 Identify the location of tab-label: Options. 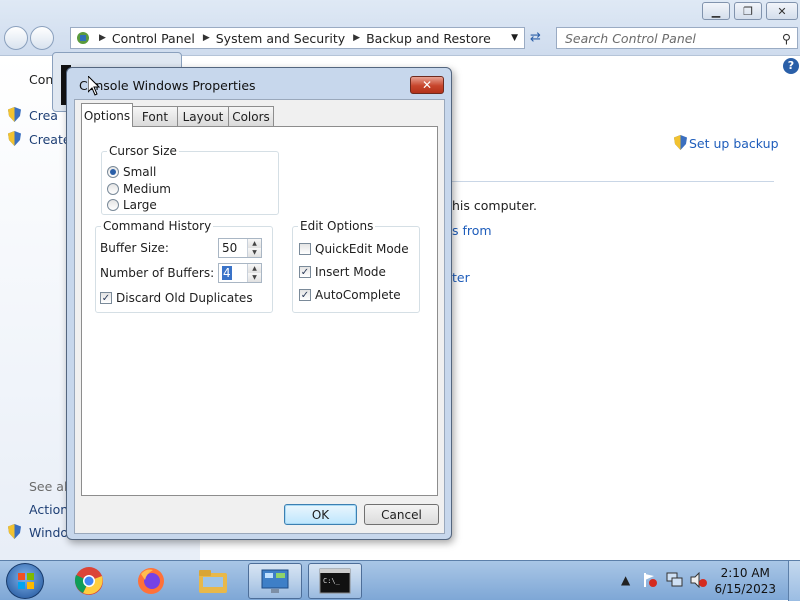
(107, 115).